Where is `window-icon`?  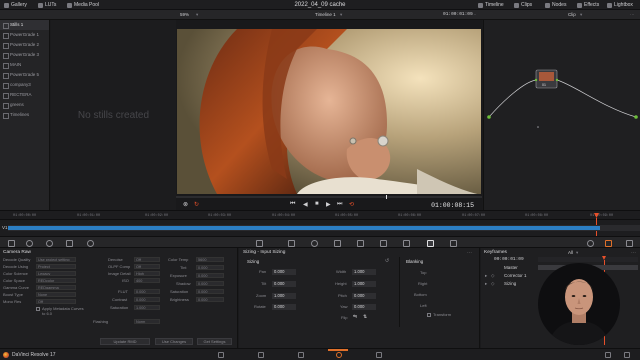
window-icon is located at coordinates (314, 243).